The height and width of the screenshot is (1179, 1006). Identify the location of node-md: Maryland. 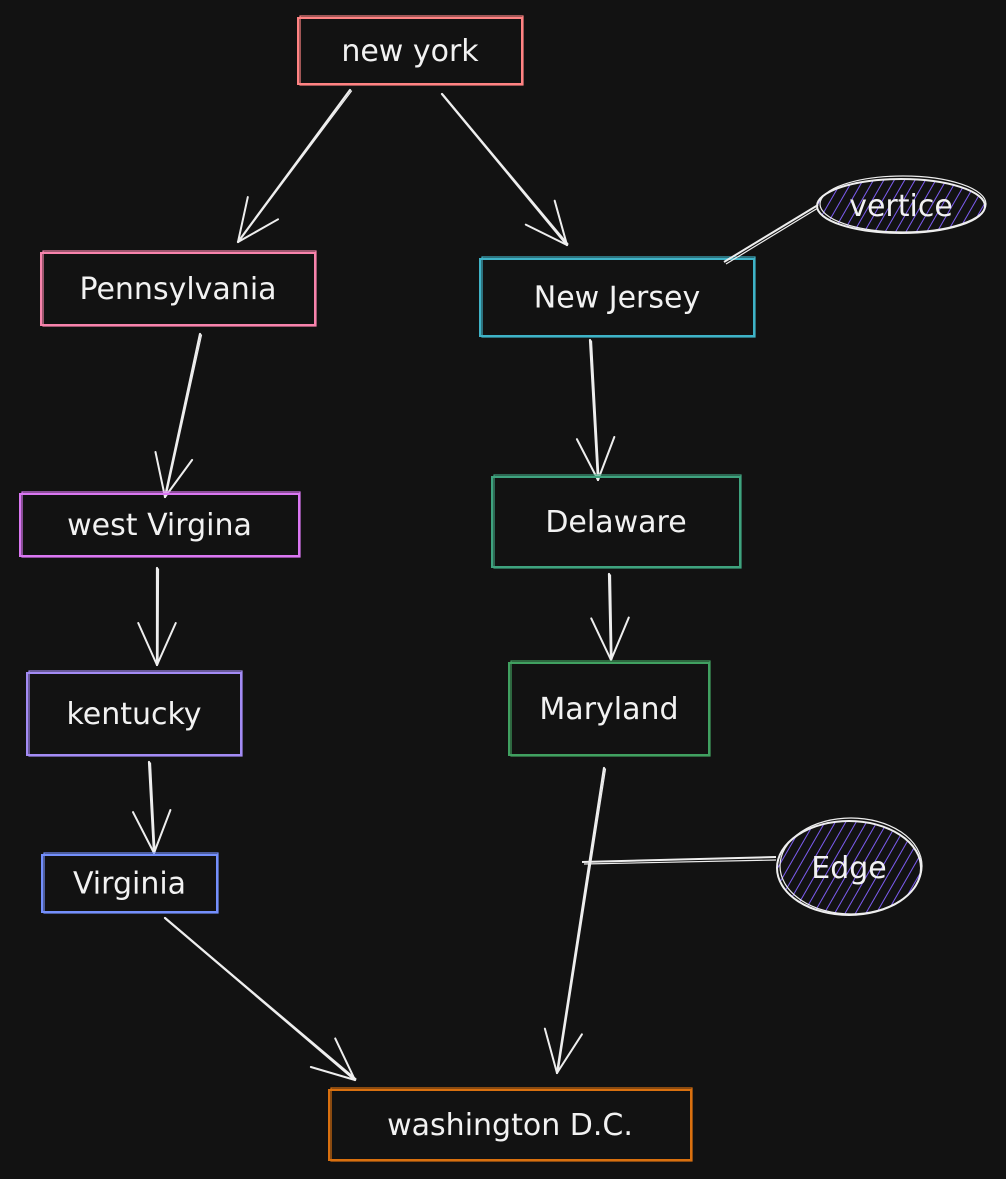
(609, 708).